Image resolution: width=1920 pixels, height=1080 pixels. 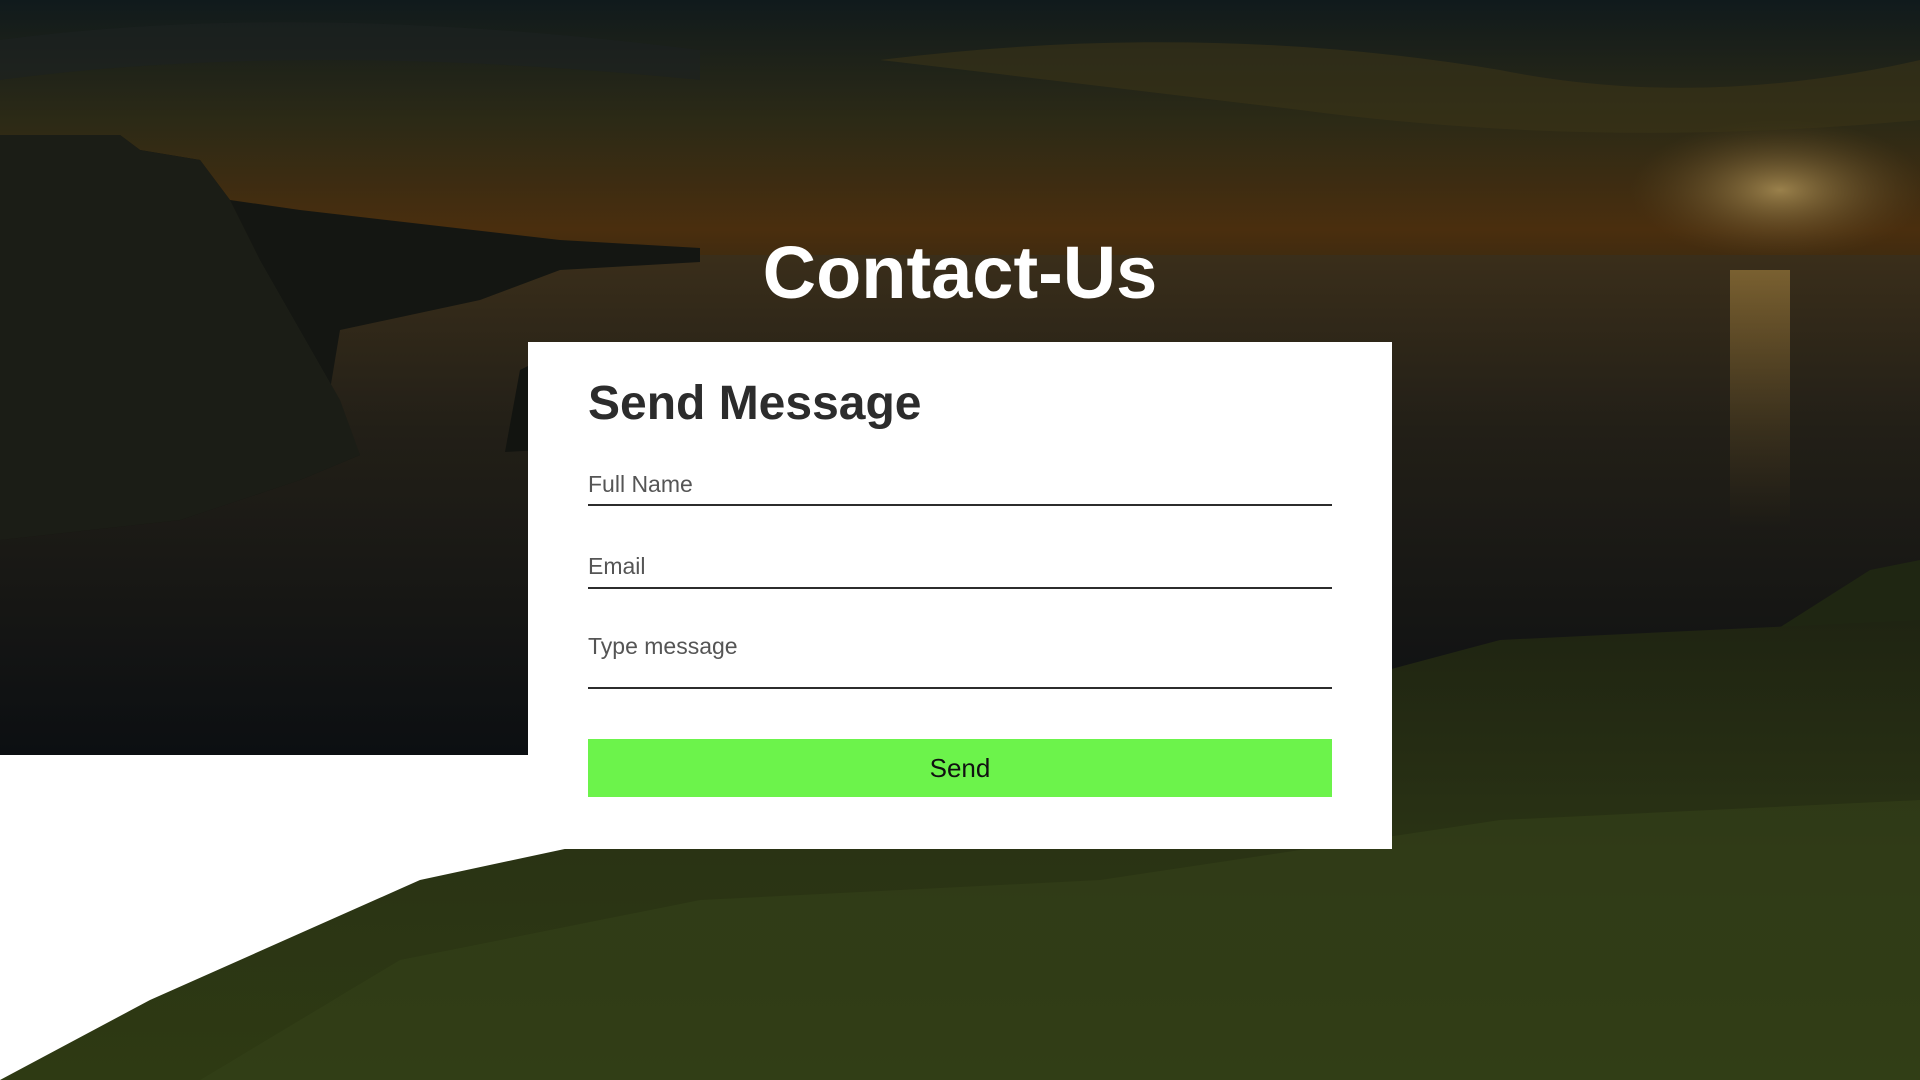 I want to click on send-button: Send, so click(x=960, y=768).